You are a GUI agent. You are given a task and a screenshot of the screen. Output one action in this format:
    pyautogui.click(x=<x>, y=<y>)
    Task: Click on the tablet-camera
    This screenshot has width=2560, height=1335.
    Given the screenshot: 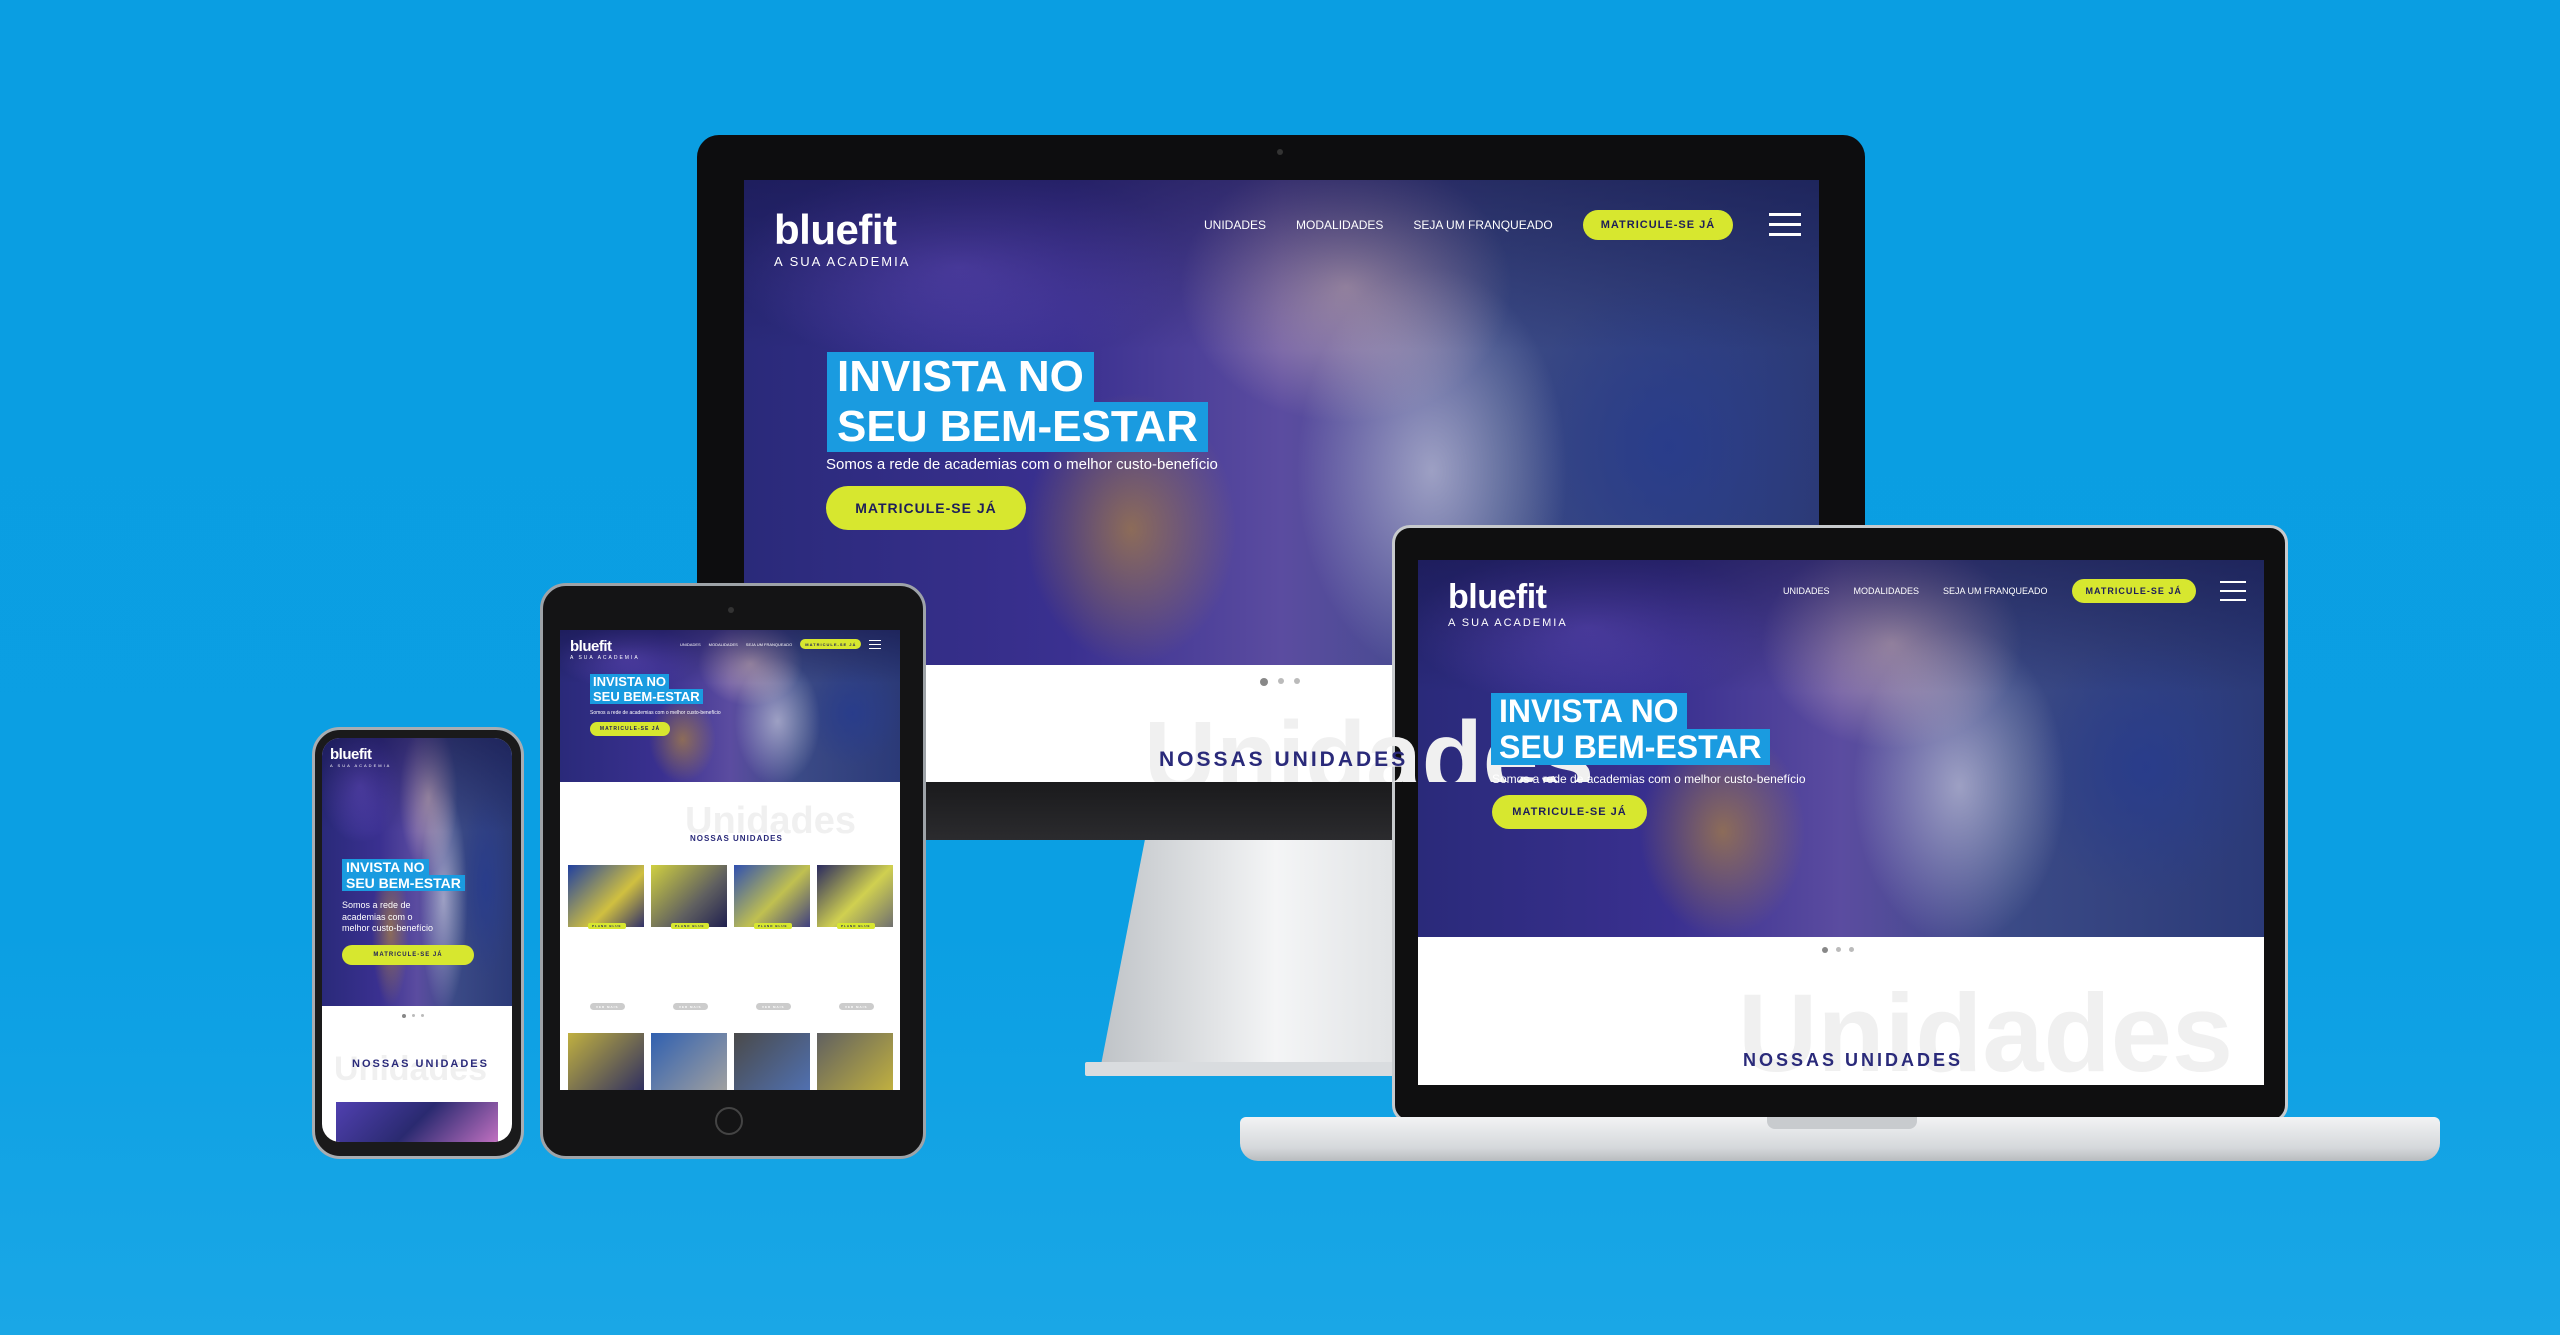 What is the action you would take?
    pyautogui.click(x=731, y=610)
    